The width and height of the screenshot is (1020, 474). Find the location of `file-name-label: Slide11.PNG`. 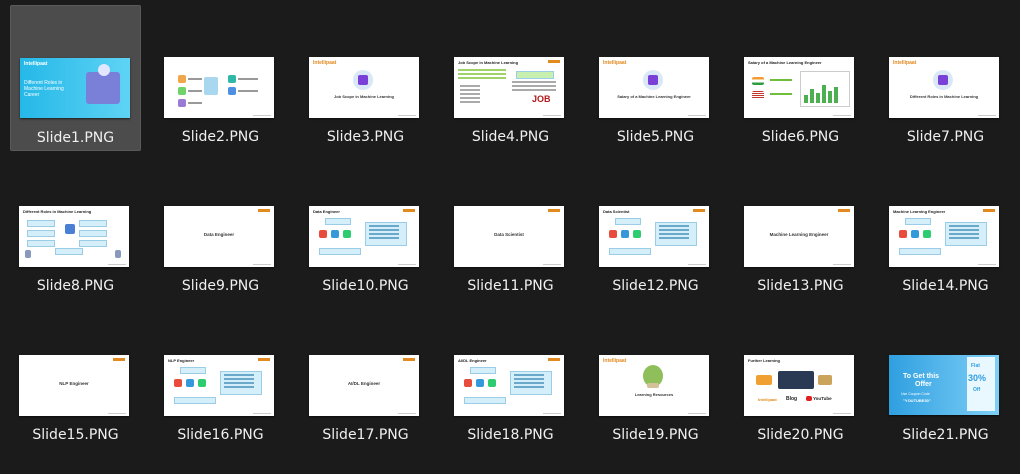

file-name-label: Slide11.PNG is located at coordinates (510, 286).